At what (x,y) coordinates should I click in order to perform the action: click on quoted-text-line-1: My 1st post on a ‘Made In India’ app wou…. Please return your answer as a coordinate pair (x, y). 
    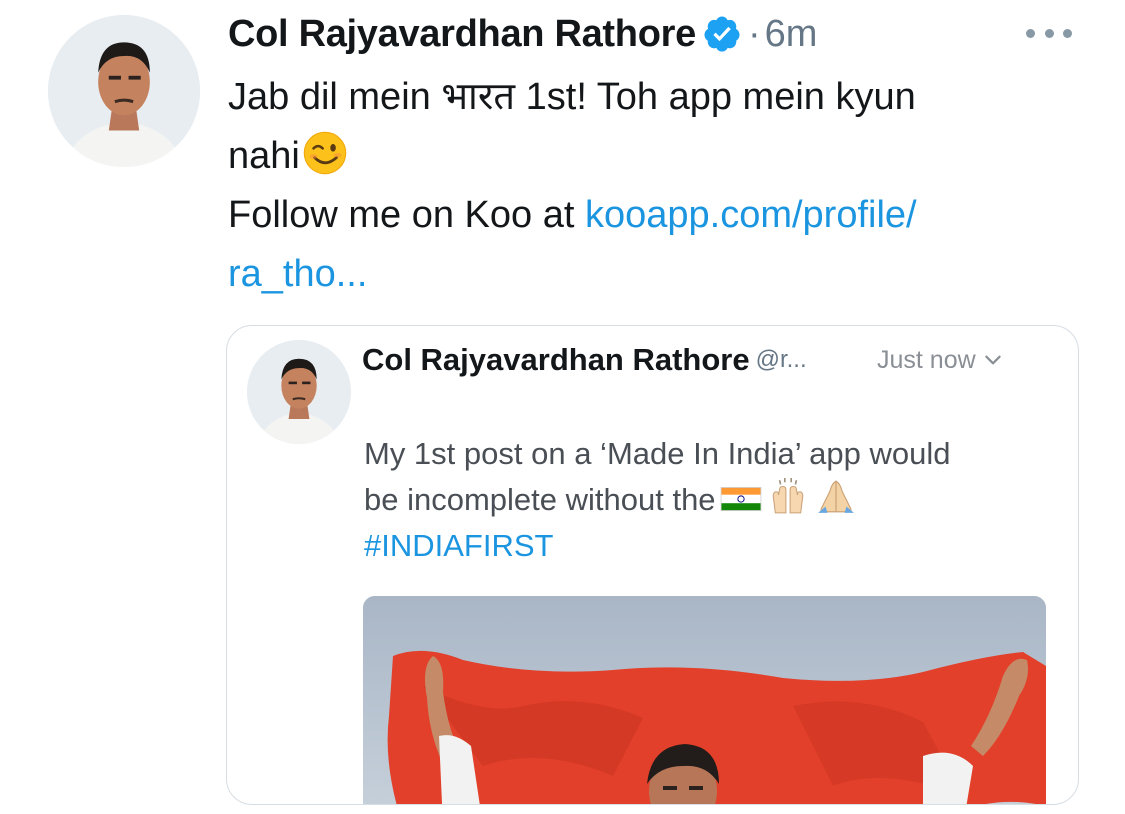
    Looking at the image, I should click on (657, 453).